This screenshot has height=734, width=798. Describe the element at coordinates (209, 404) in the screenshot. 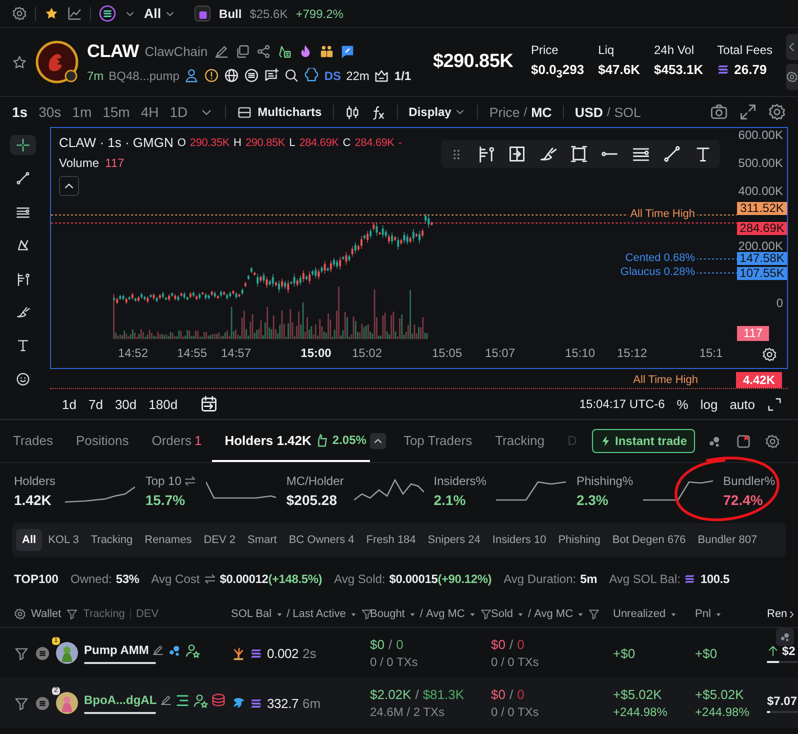

I see `calendar-icon` at that location.